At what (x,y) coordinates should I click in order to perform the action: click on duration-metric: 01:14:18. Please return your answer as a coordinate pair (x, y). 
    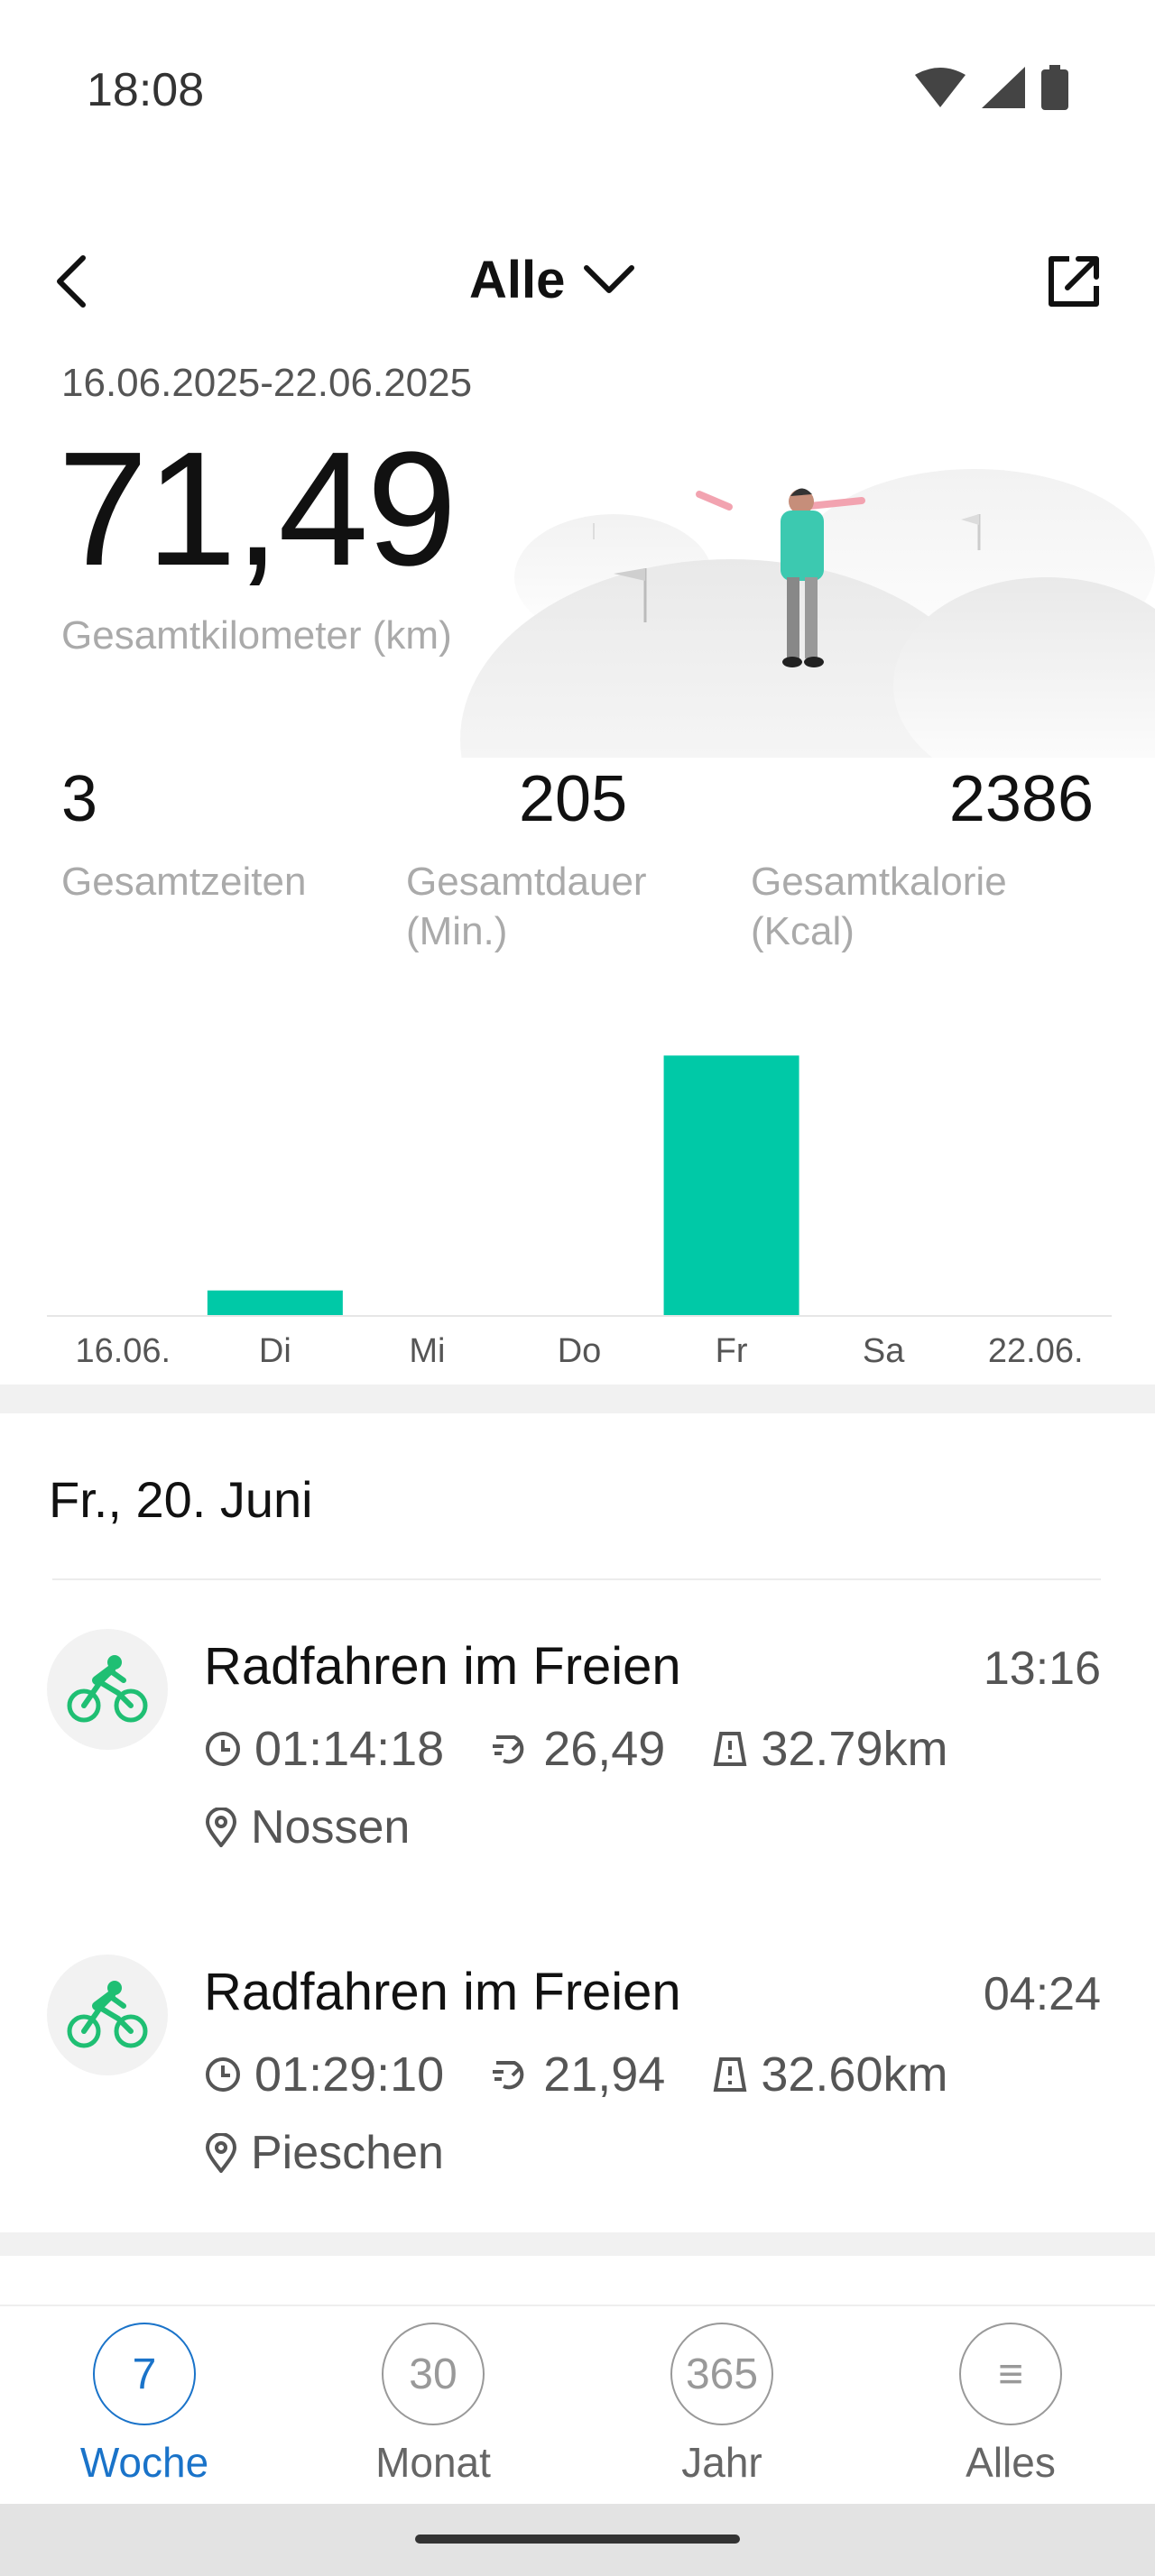
    Looking at the image, I should click on (324, 1749).